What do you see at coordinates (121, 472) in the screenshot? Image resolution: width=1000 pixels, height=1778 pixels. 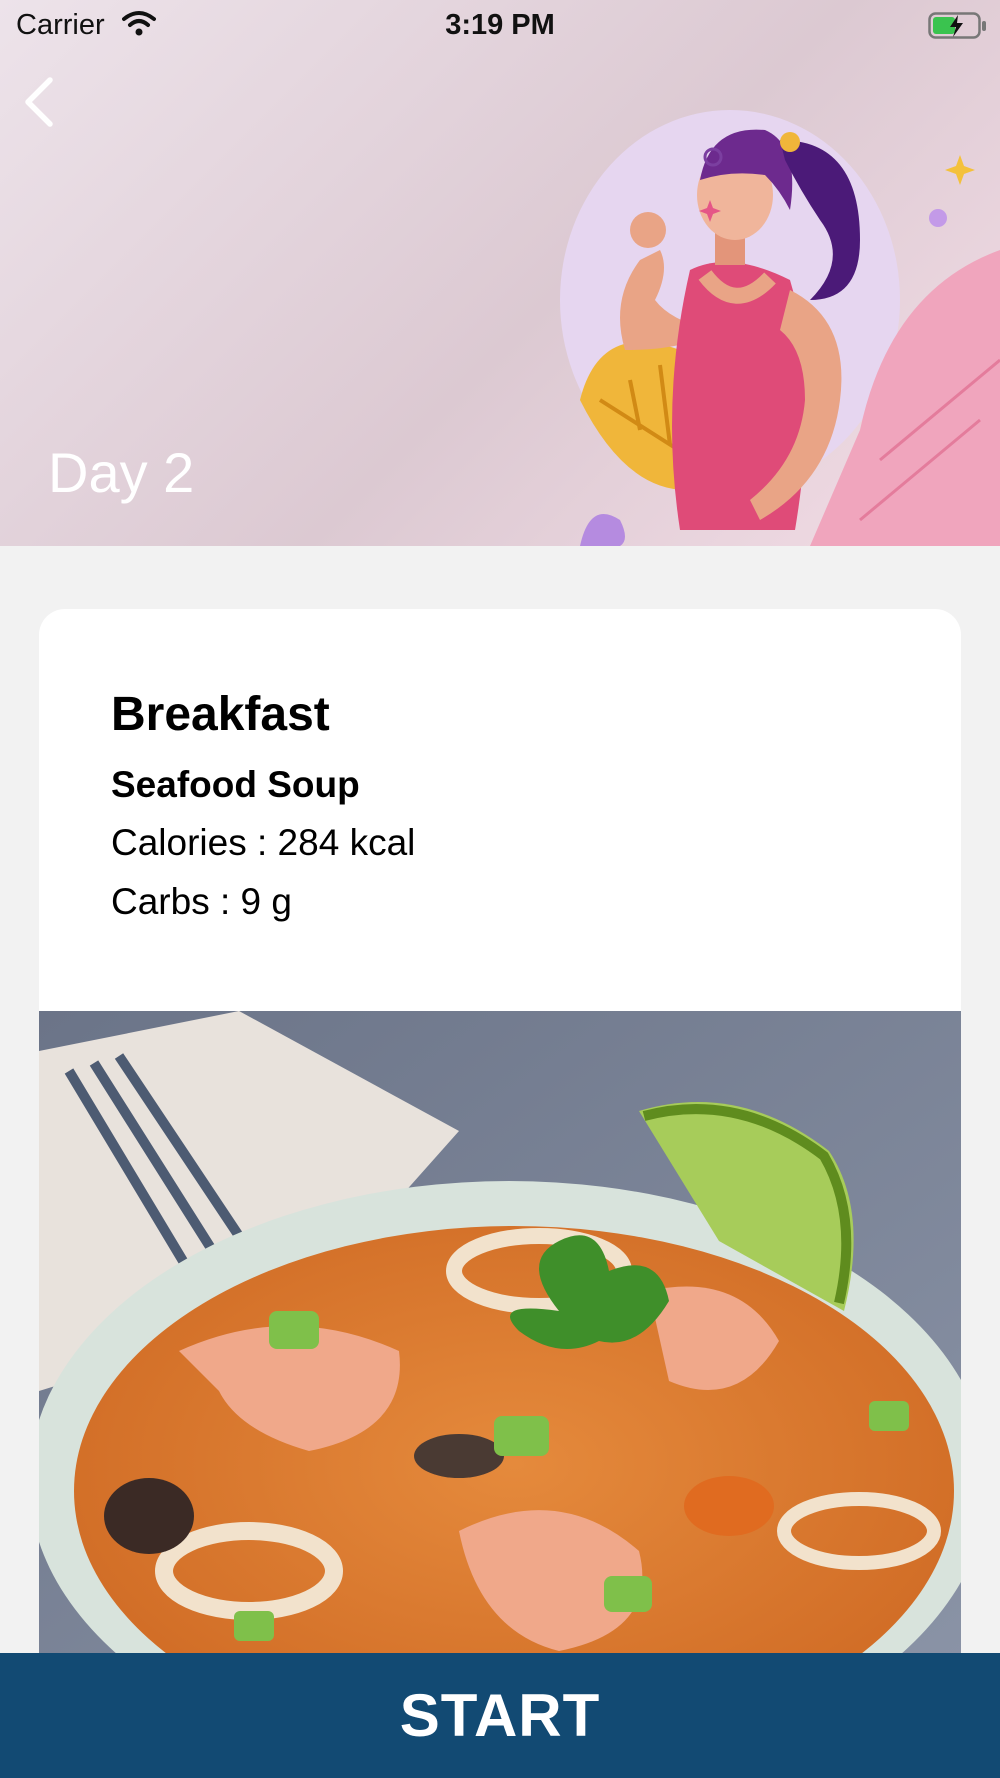 I see `day-title: Day 2` at bounding box center [121, 472].